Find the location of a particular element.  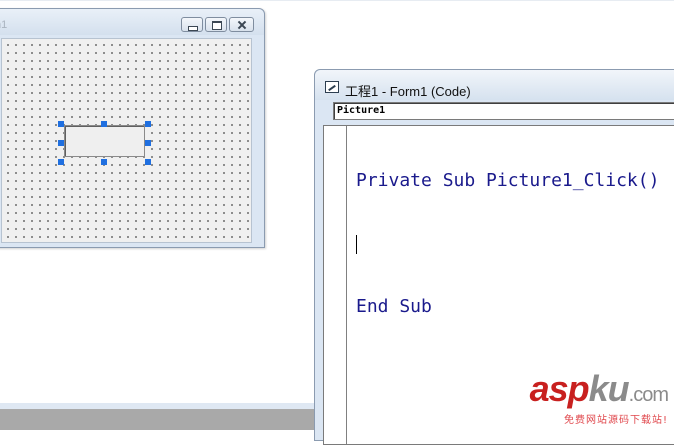

top-divider is located at coordinates (337, 0).